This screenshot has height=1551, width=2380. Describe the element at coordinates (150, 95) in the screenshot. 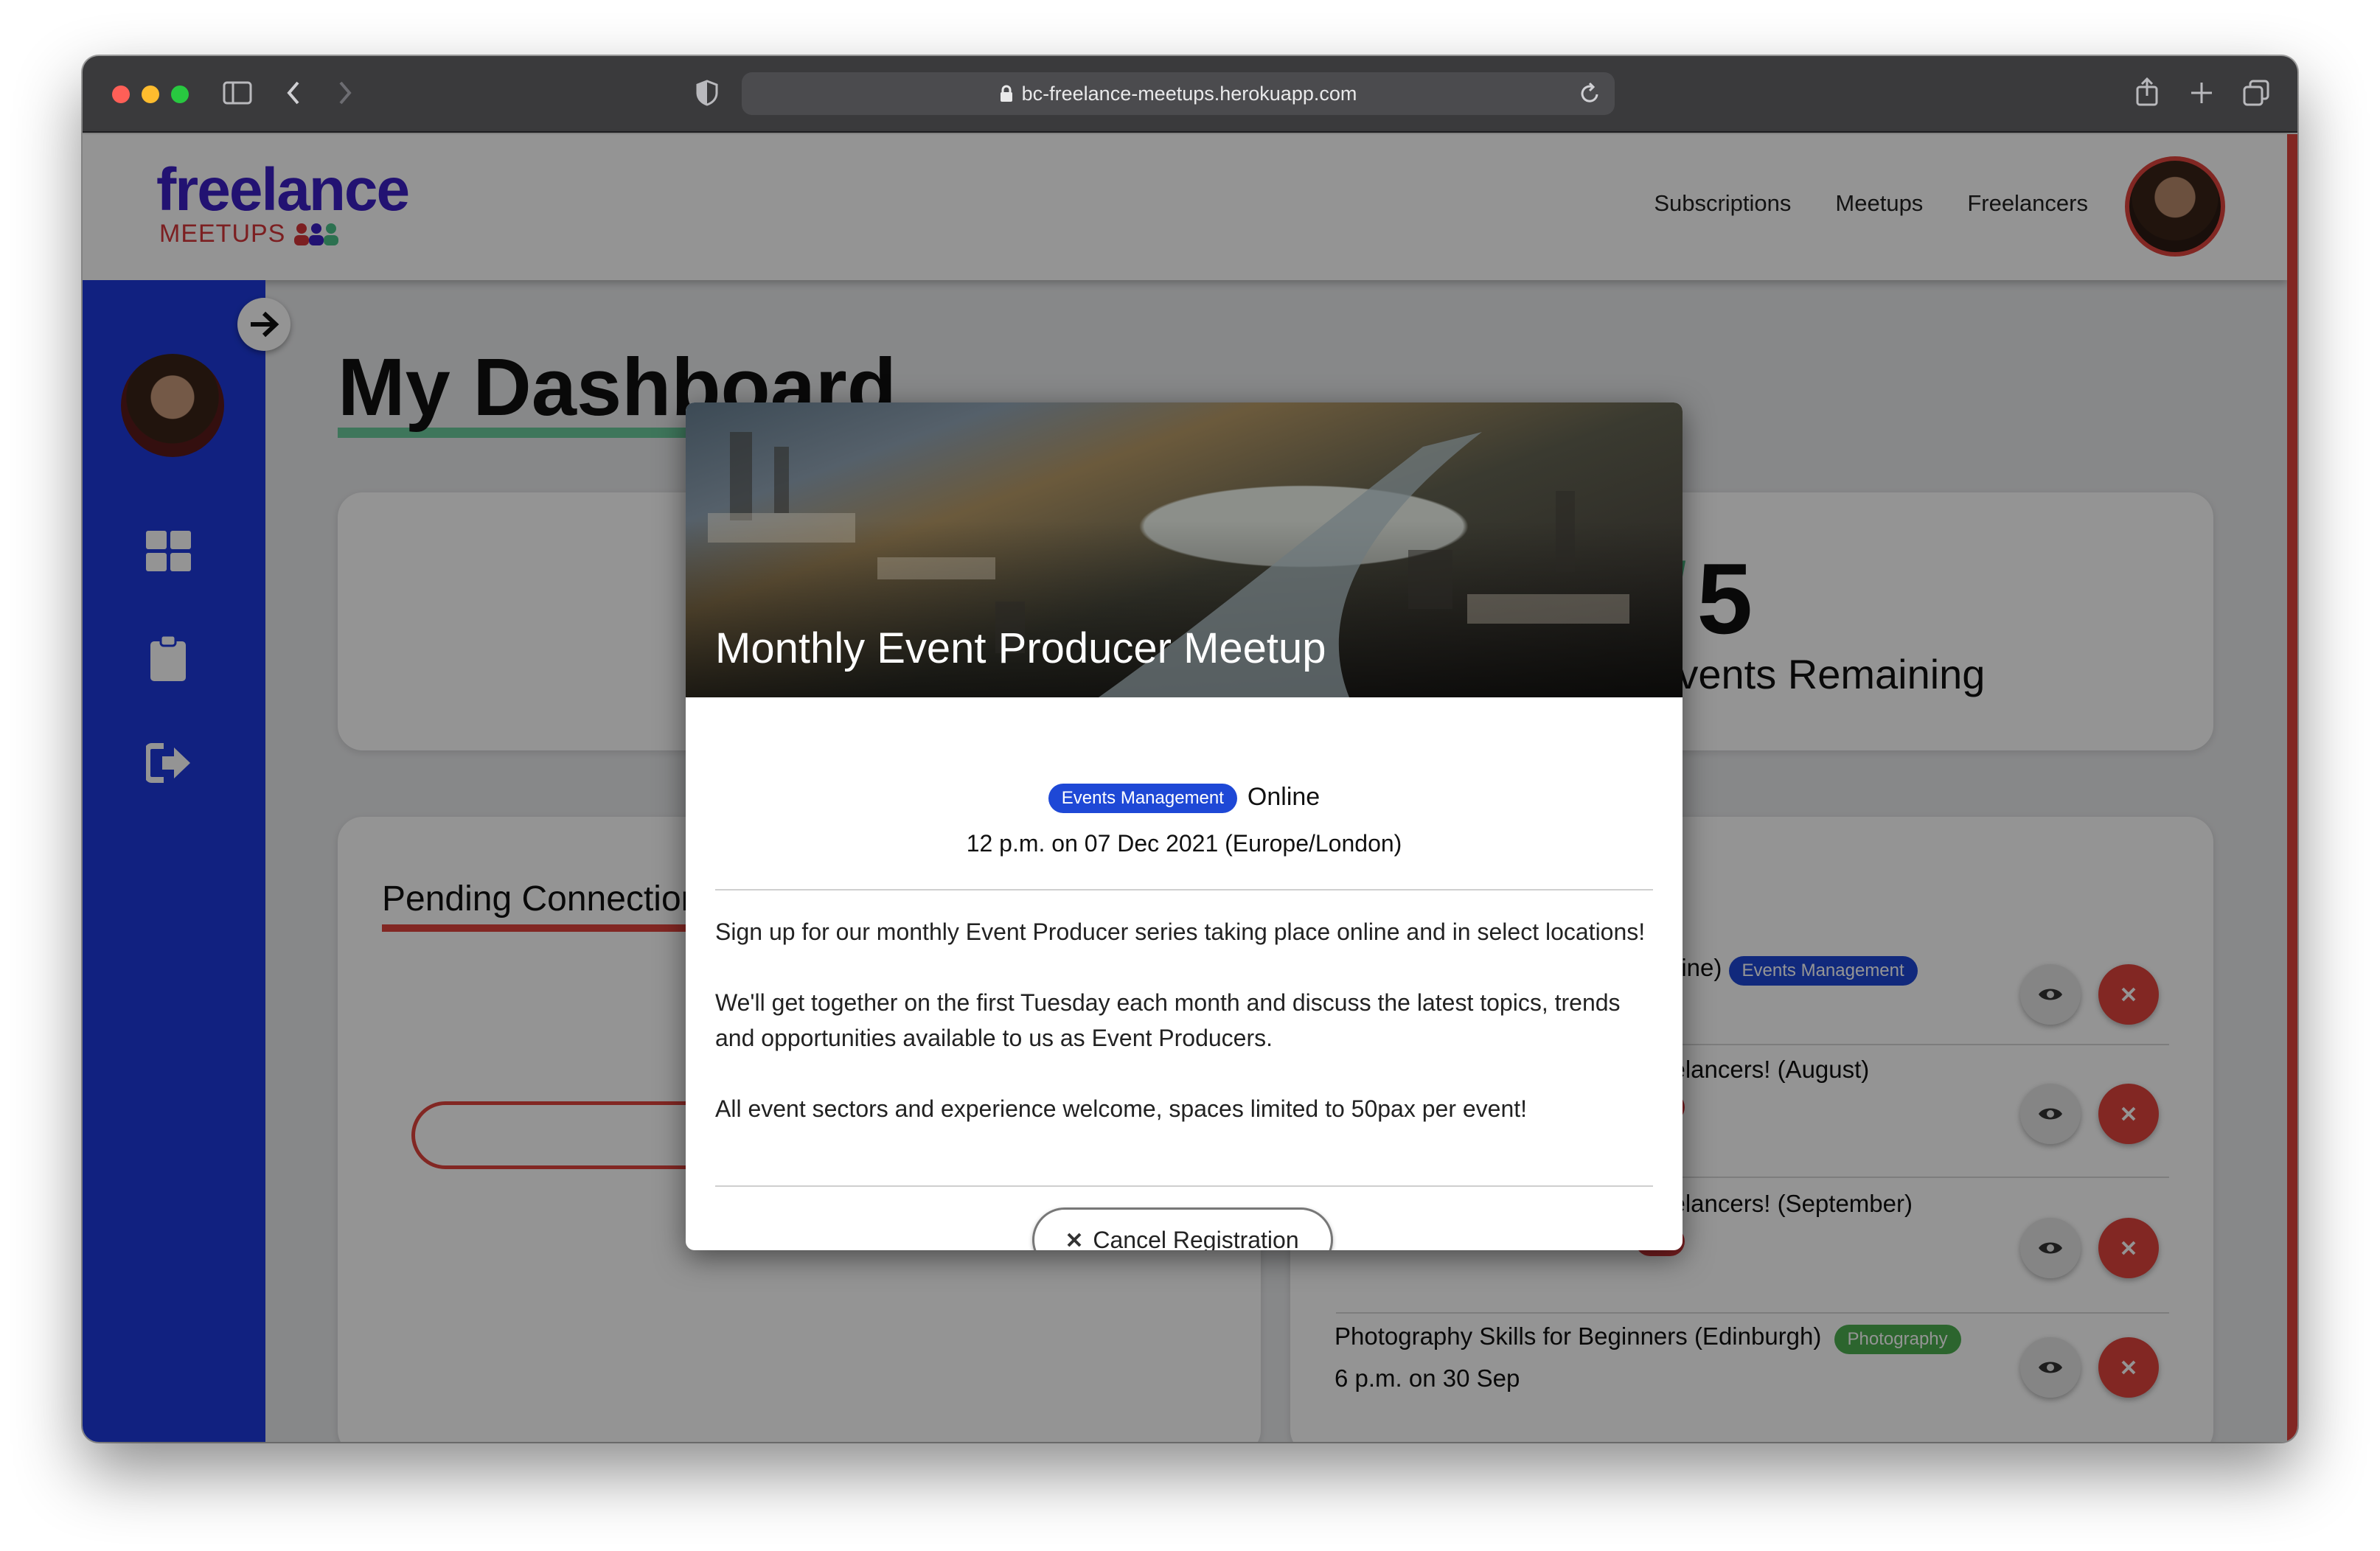

I see `minimize-window-button` at that location.